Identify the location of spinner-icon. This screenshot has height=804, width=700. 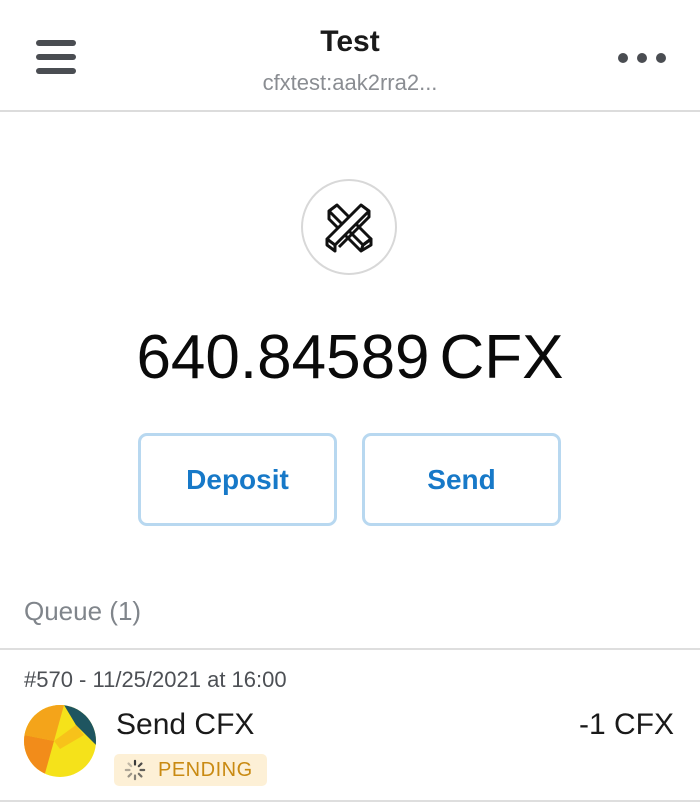
(135, 770).